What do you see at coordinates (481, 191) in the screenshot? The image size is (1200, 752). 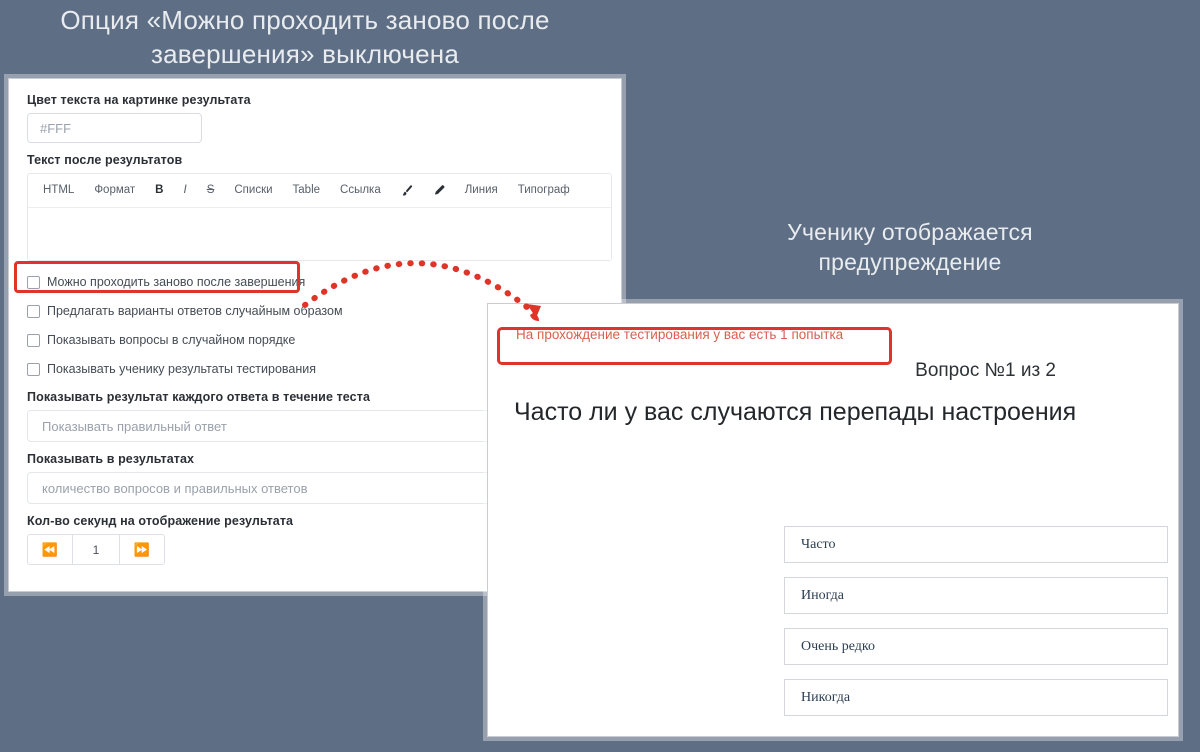 I see `editor-line-button: Линия` at bounding box center [481, 191].